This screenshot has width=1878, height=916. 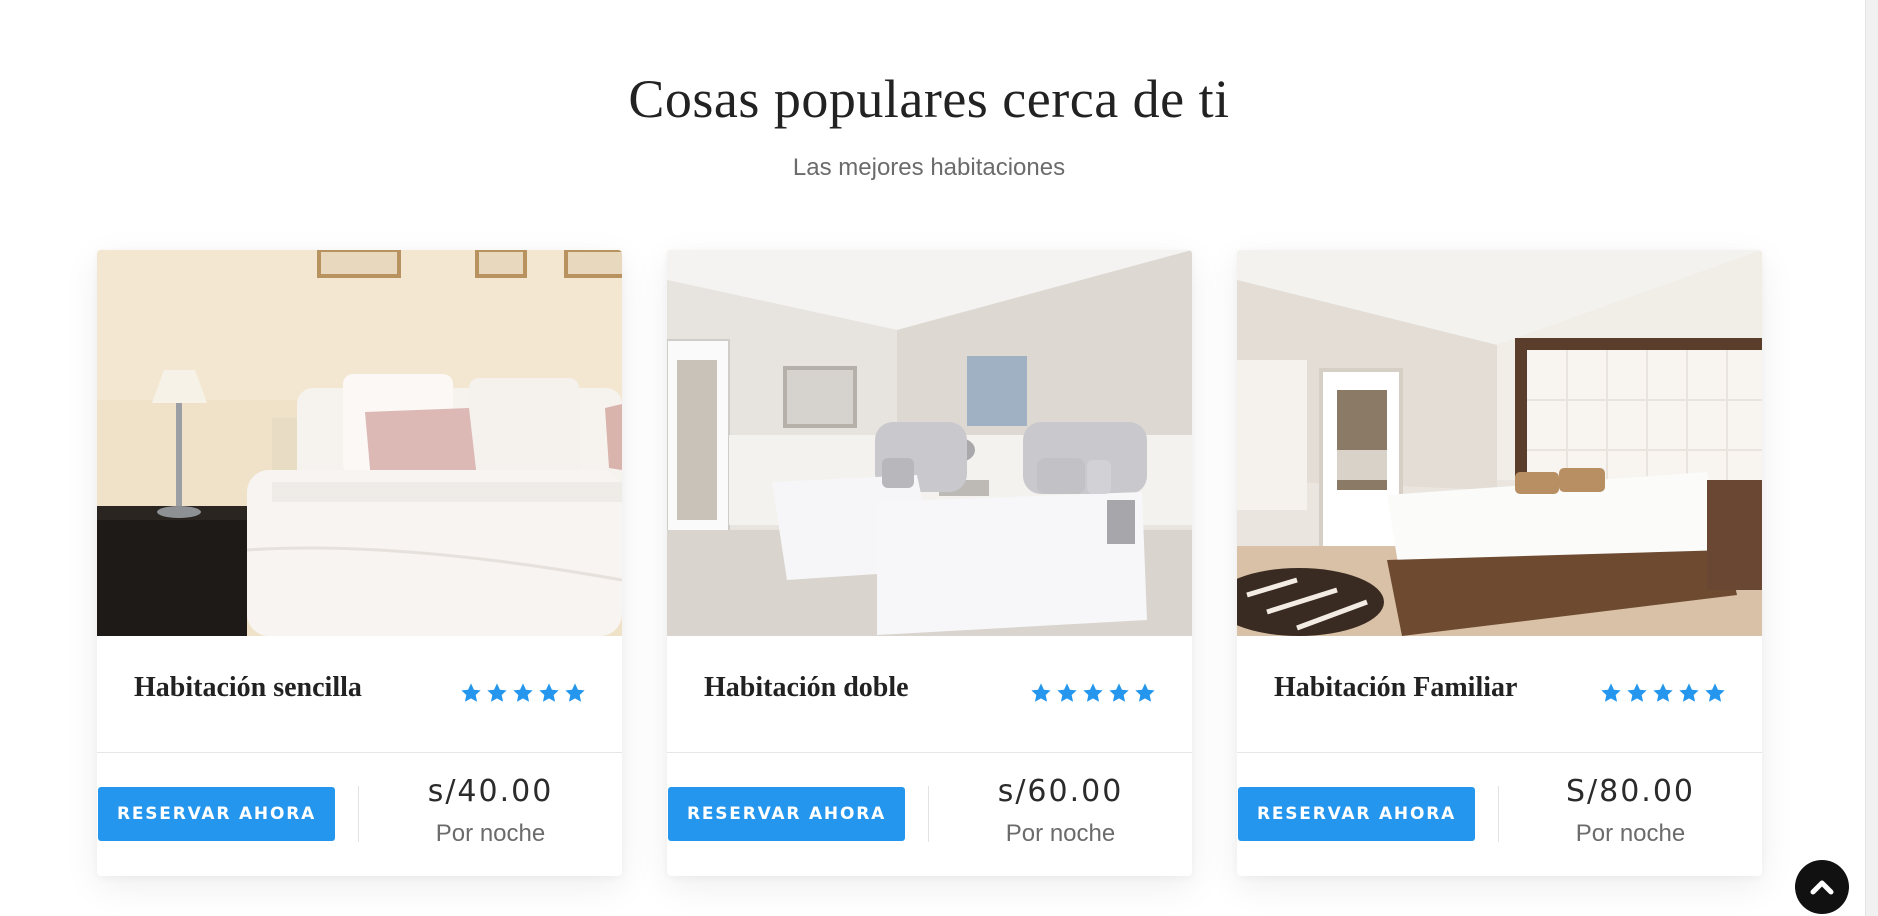 What do you see at coordinates (248, 687) in the screenshot?
I see `room-title: Habitación sencilla` at bounding box center [248, 687].